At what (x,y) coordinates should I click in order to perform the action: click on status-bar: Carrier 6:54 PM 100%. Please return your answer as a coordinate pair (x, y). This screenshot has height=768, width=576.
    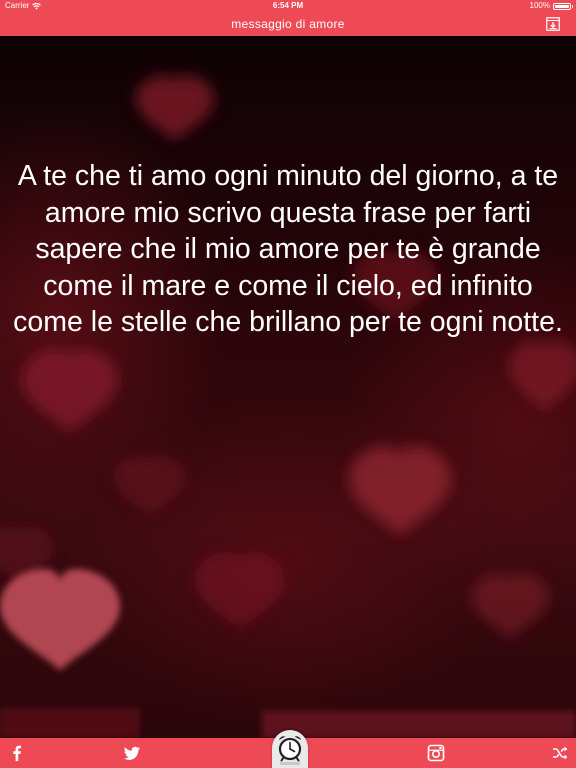
    Looking at the image, I should click on (288, 6).